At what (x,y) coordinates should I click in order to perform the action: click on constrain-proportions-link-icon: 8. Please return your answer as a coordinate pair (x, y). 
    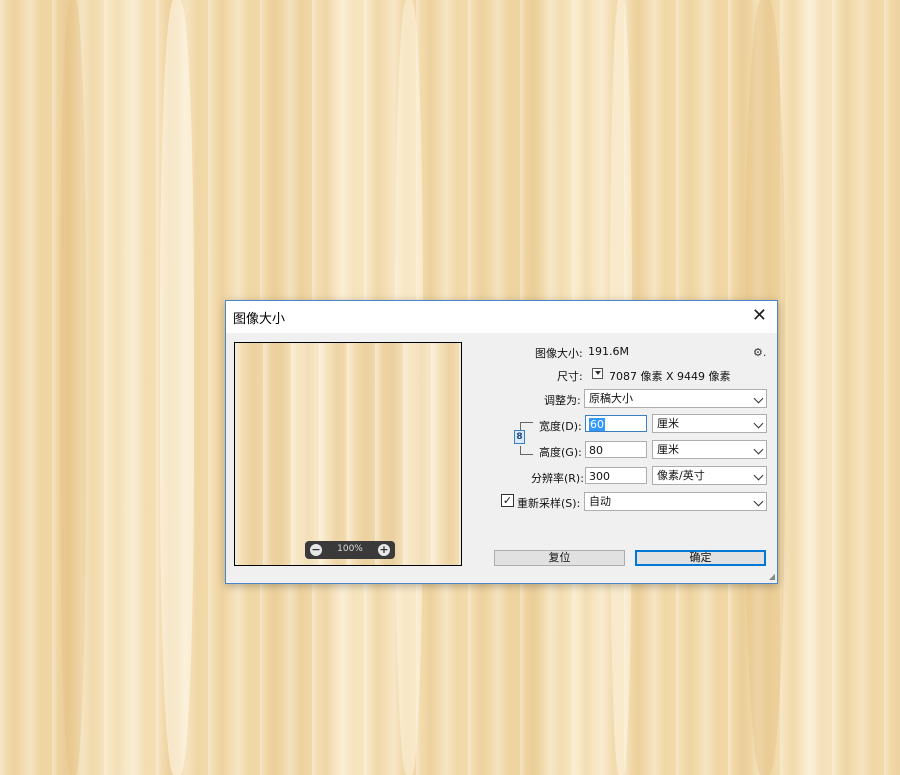
    Looking at the image, I should click on (519, 437).